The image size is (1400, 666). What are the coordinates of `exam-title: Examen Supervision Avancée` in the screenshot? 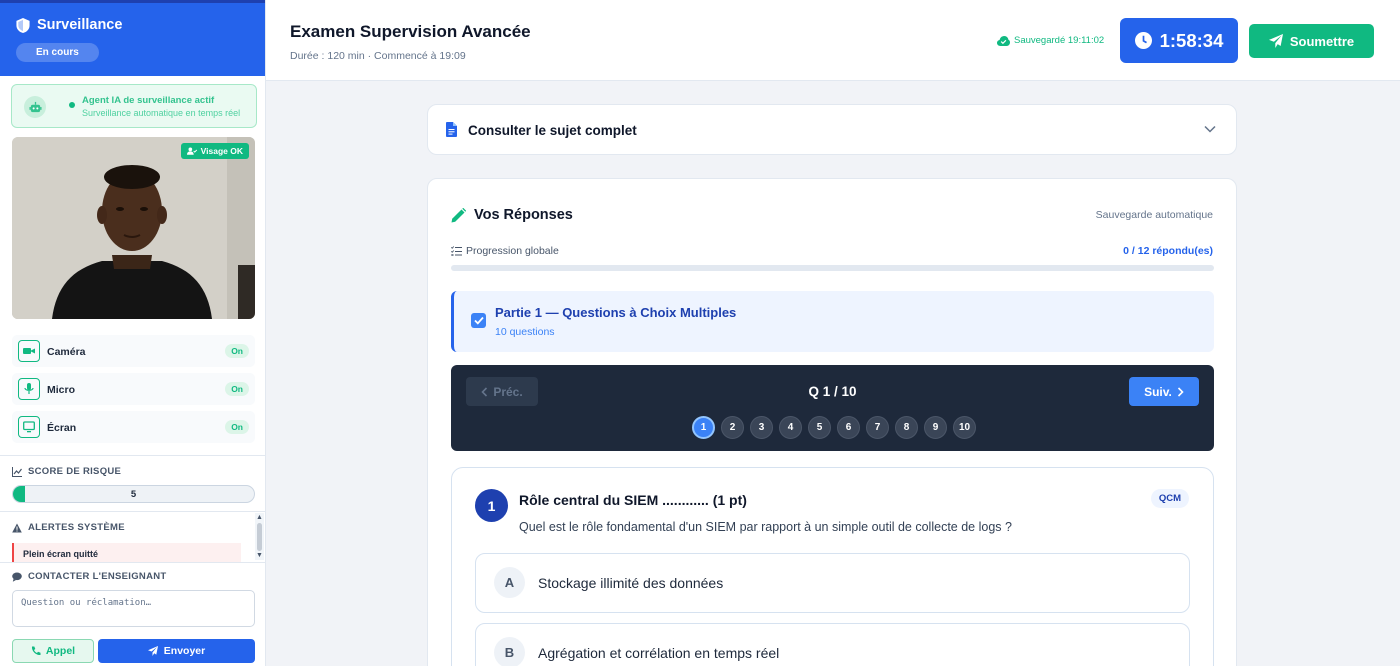 It's located at (410, 31).